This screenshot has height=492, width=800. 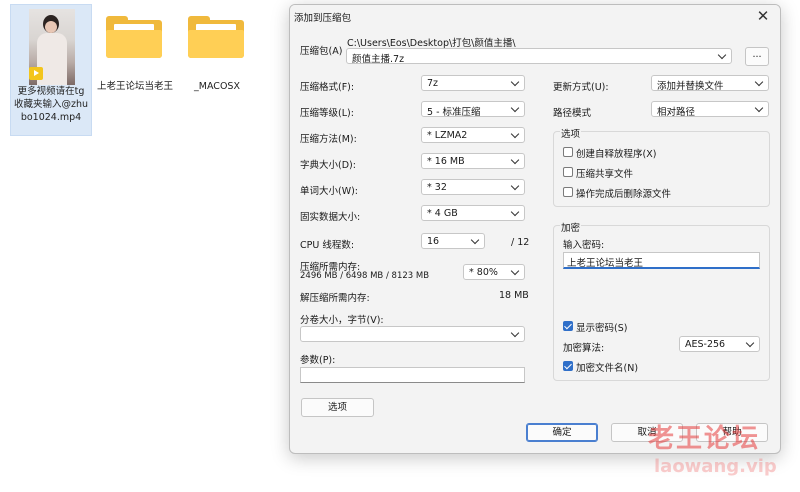 I want to click on watermark: 老王论坛 laowang.vip, so click(x=722, y=453).